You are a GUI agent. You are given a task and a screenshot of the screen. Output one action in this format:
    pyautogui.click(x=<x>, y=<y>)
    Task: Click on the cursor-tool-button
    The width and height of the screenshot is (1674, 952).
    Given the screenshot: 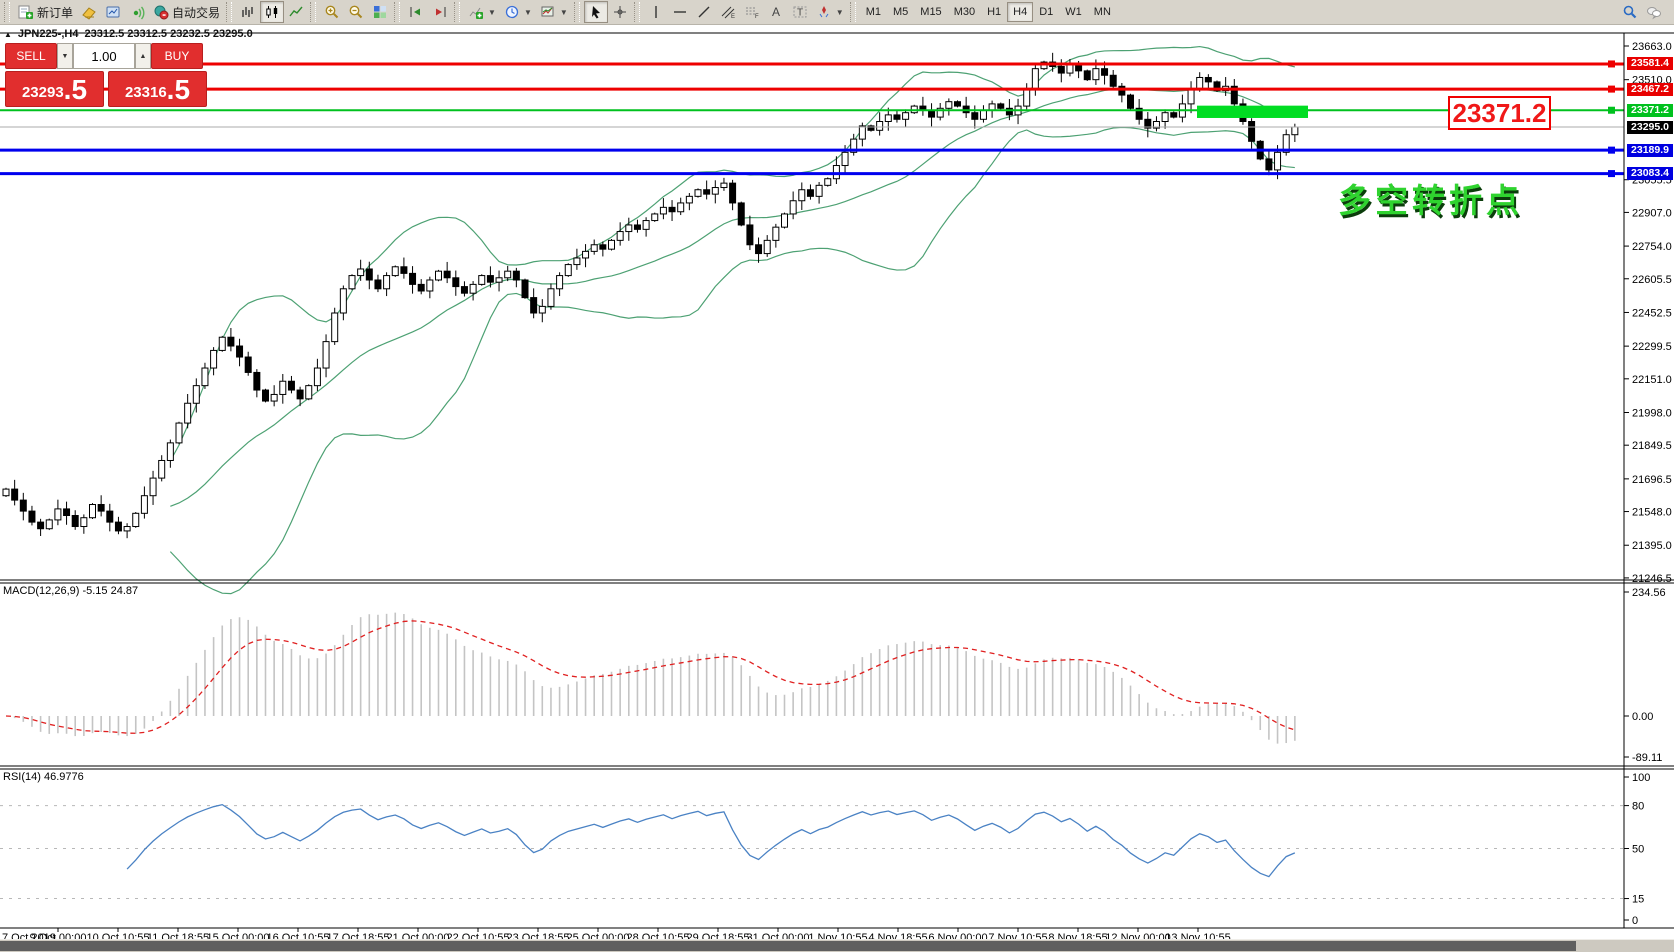 What is the action you would take?
    pyautogui.click(x=595, y=12)
    